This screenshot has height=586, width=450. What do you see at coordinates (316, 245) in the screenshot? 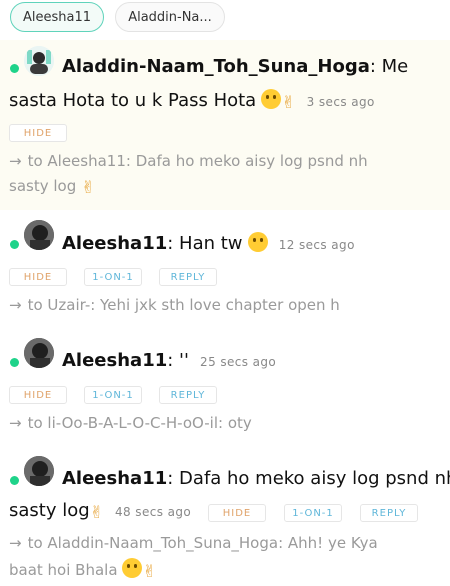
I see `message-time: 12 secs ago` at bounding box center [316, 245].